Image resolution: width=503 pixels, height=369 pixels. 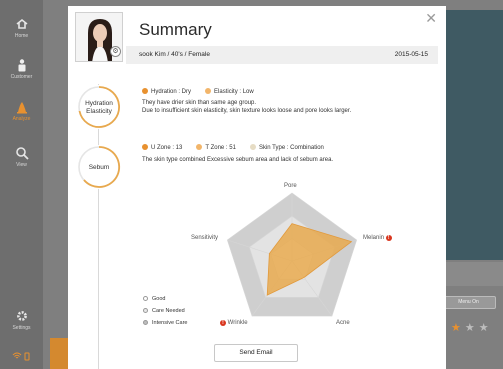 What do you see at coordinates (21, 165) in the screenshot?
I see `sidebar-item-label: View` at bounding box center [21, 165].